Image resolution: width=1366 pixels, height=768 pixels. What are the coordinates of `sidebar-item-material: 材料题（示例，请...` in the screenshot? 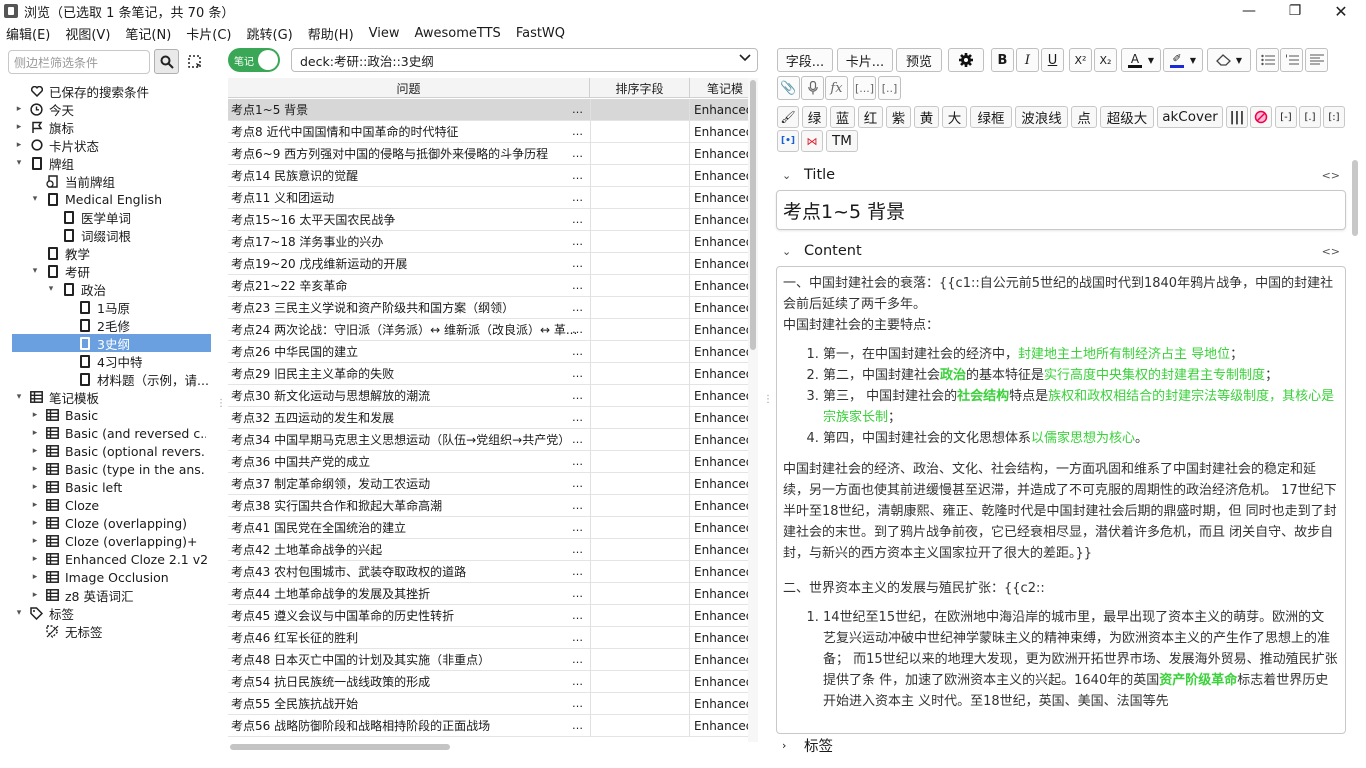 It's located at (145, 379).